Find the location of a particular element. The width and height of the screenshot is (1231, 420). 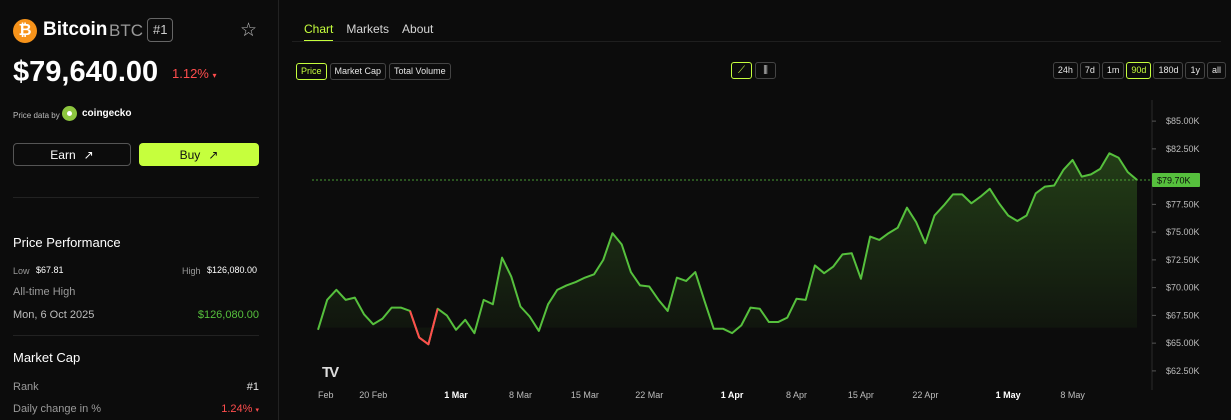

main-tabs: Chart Markets About is located at coordinates (368, 32).